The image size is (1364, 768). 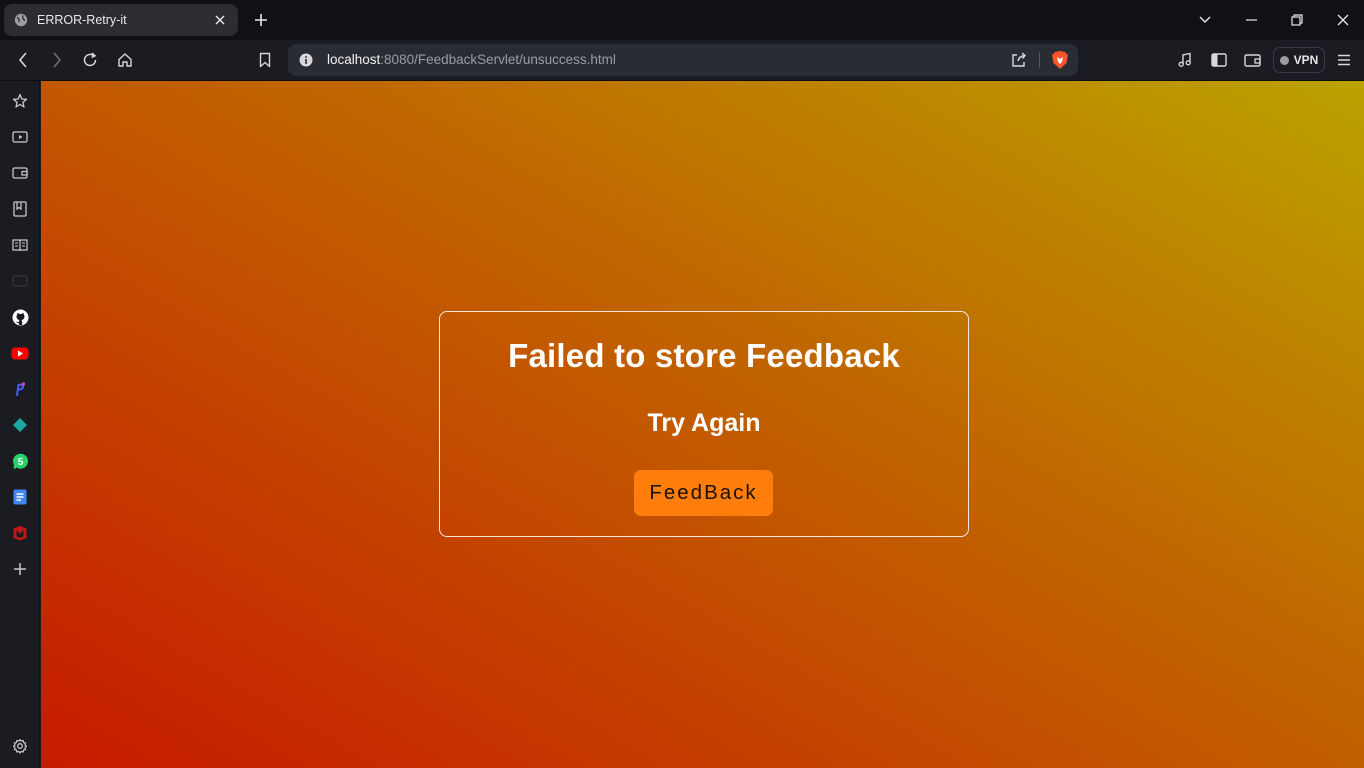 What do you see at coordinates (1297, 20) in the screenshot?
I see `restore-icon` at bounding box center [1297, 20].